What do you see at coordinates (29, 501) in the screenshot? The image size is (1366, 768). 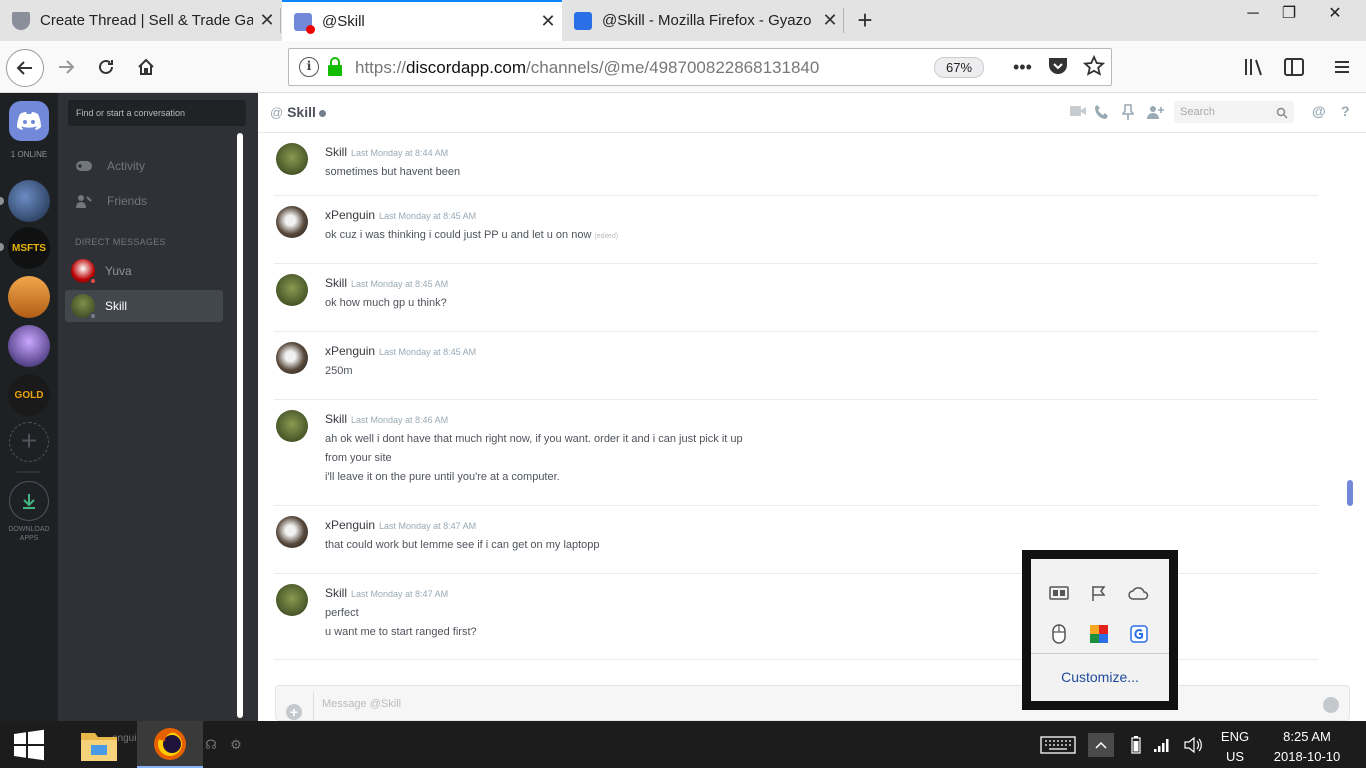 I see `download-apps-button` at bounding box center [29, 501].